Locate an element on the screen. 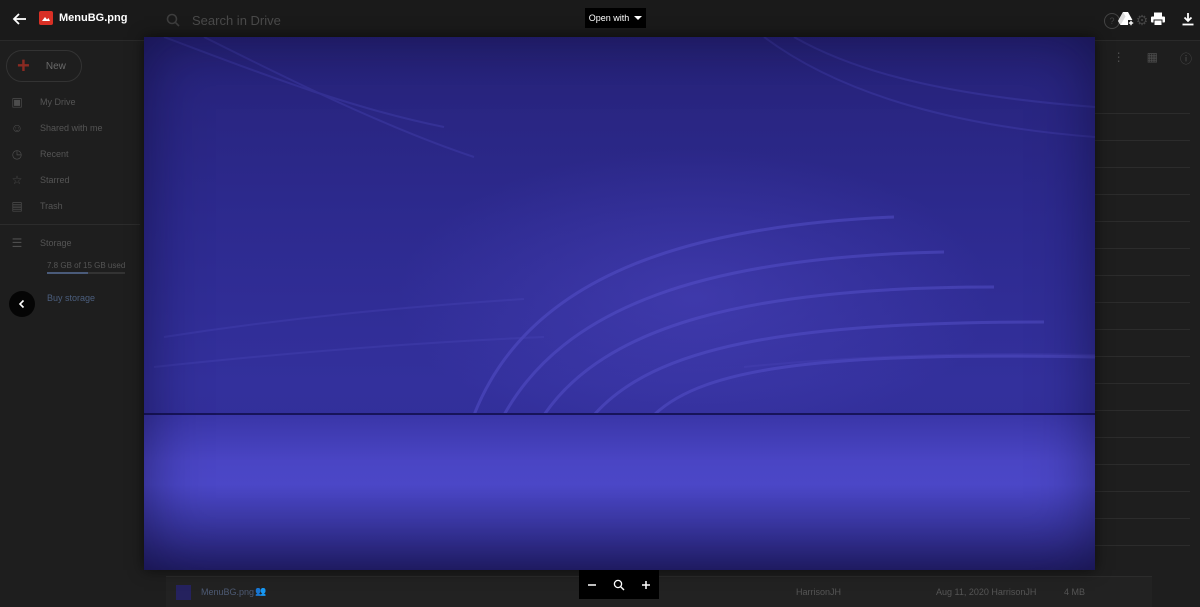  file-name: MenuBG.png is located at coordinates (228, 592).